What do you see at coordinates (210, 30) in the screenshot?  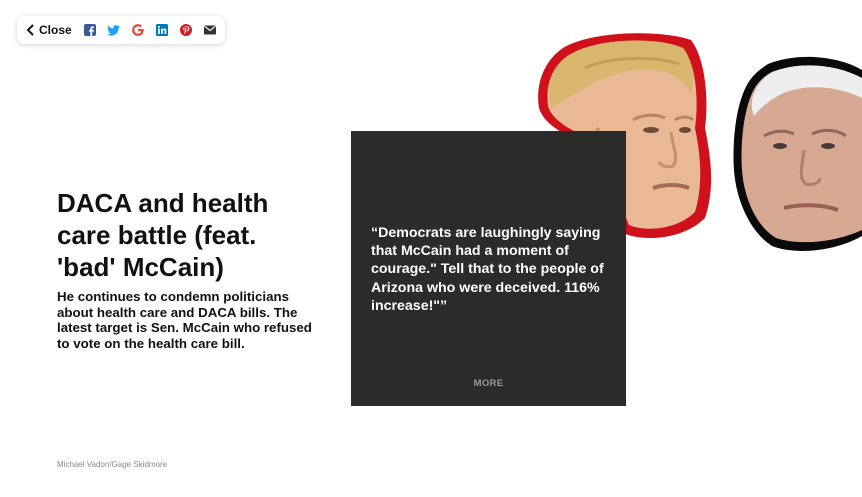 I see `email-icon` at bounding box center [210, 30].